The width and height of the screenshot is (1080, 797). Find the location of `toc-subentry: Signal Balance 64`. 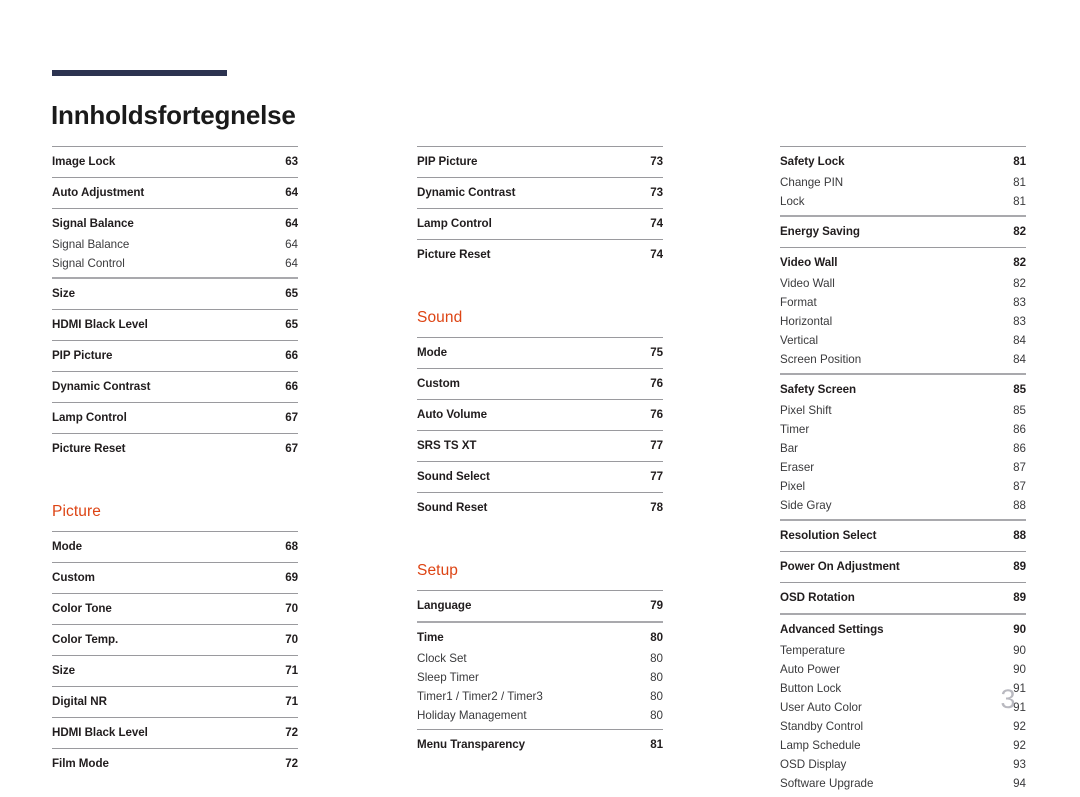

toc-subentry: Signal Balance 64 is located at coordinates (175, 244).